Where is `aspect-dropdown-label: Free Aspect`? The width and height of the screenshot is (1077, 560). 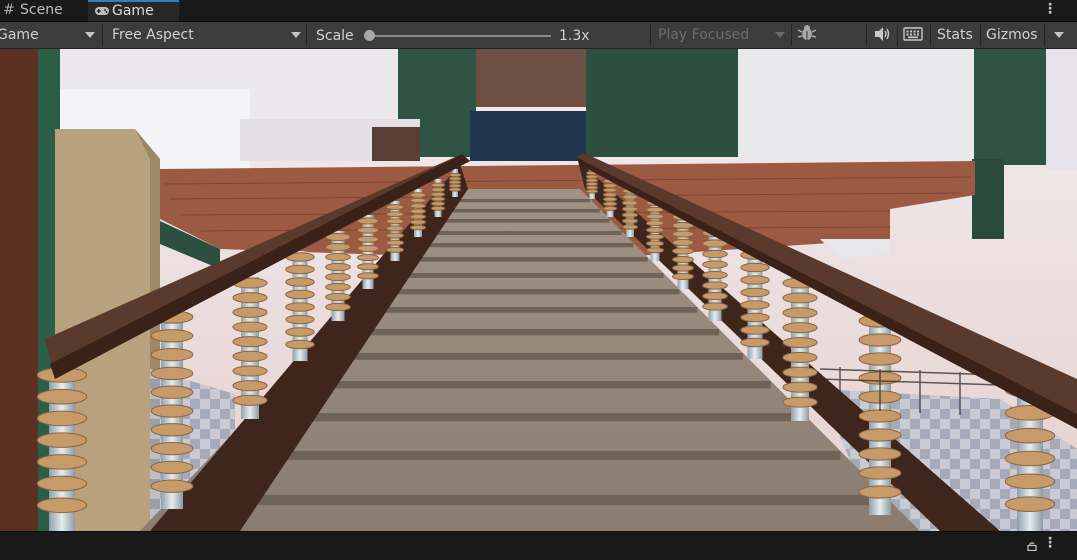
aspect-dropdown-label: Free Aspect is located at coordinates (153, 35).